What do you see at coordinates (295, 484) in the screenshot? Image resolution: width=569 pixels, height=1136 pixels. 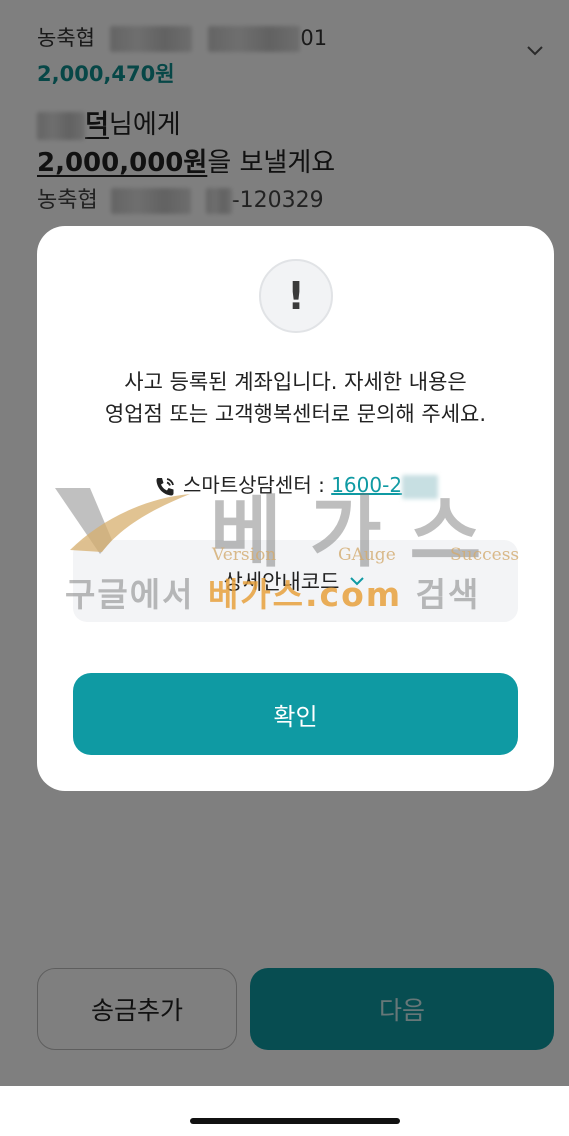 I see `phone-contact: 스마트상담센터 : 1600-2` at bounding box center [295, 484].